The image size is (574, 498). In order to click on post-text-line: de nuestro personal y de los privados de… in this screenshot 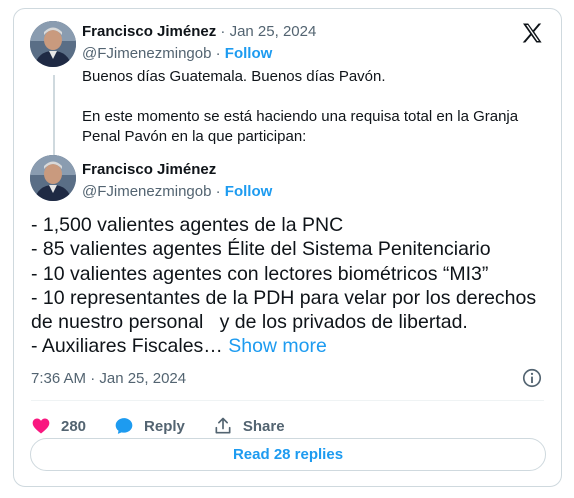, I will do `click(249, 322)`.